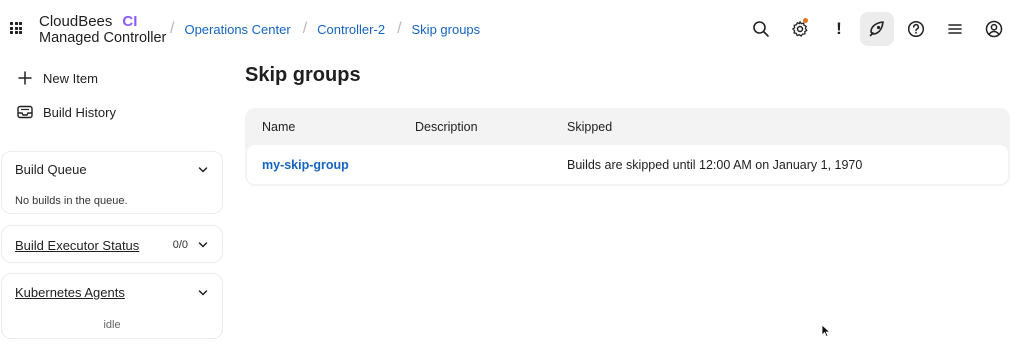 Image resolution: width=1024 pixels, height=363 pixels. What do you see at coordinates (446, 127) in the screenshot?
I see `column-header-description: Description` at bounding box center [446, 127].